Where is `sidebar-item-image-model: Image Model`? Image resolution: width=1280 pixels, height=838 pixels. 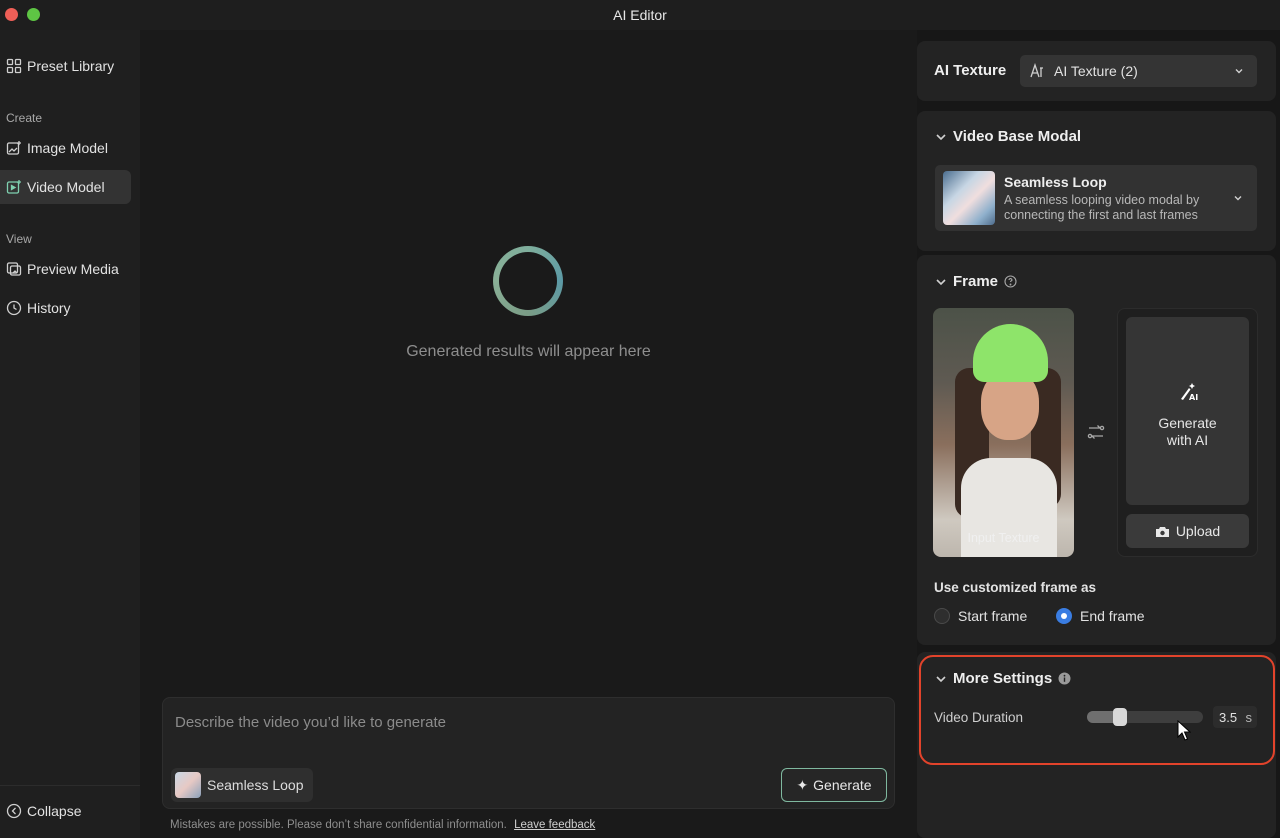 sidebar-item-image-model: Image Model is located at coordinates (65, 148).